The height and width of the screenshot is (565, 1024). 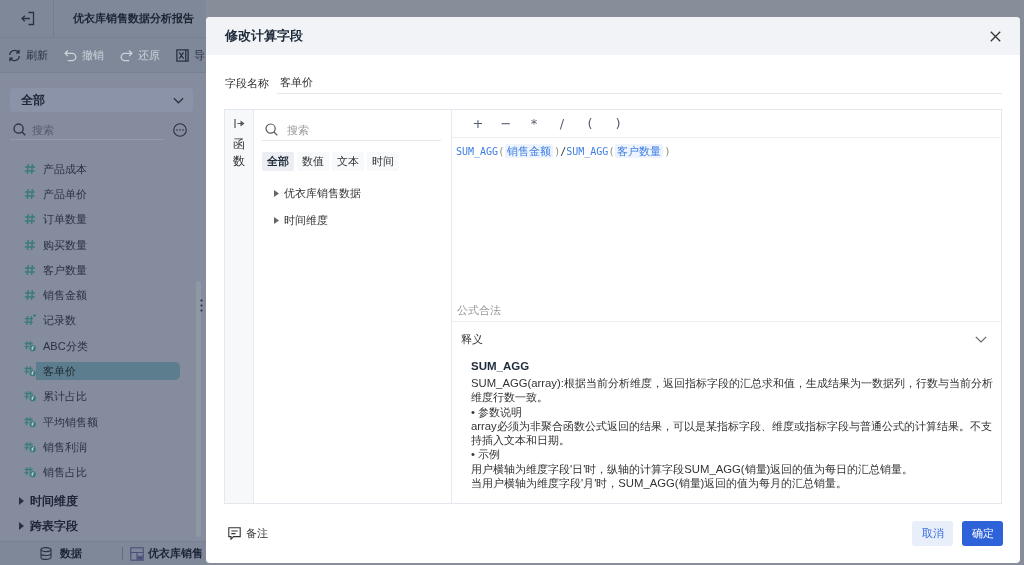 What do you see at coordinates (108, 295) in the screenshot?
I see `field-item: 销售金额` at bounding box center [108, 295].